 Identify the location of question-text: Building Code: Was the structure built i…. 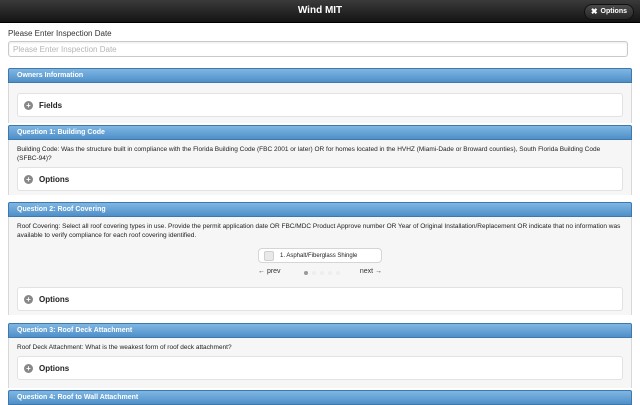
(309, 154).